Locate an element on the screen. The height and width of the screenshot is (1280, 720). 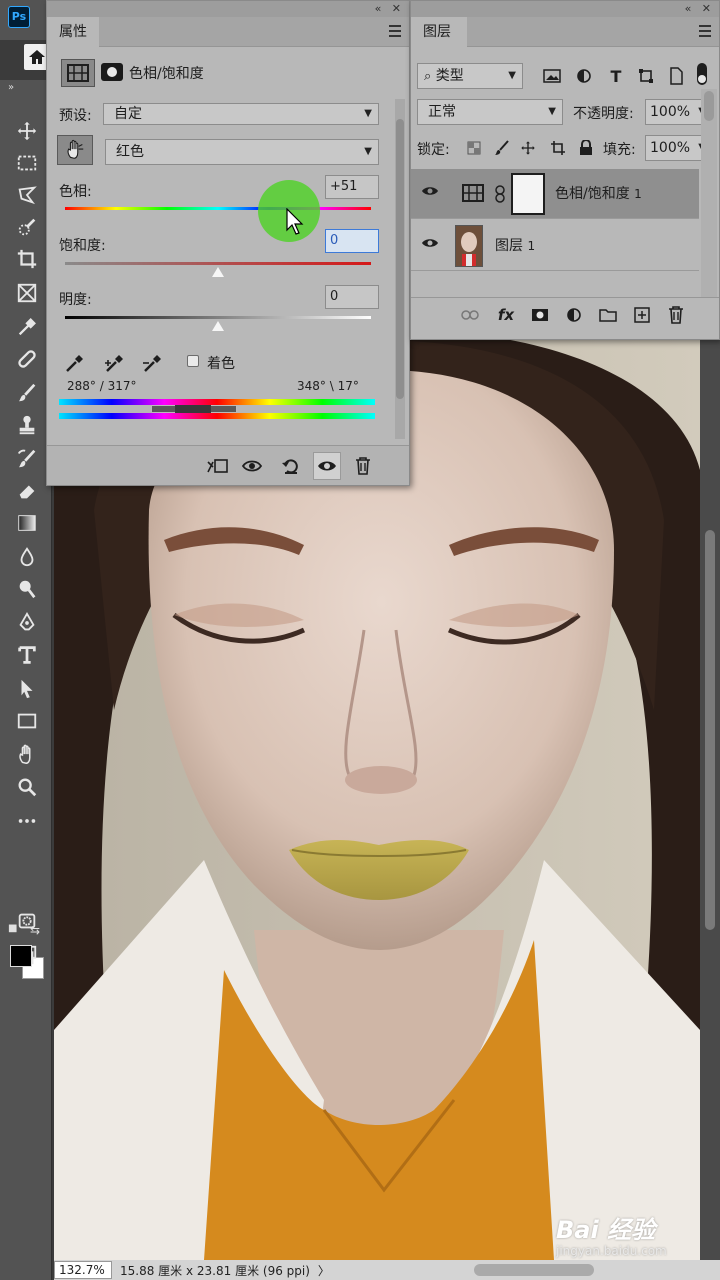
zoom-tool-icon is located at coordinates (27, 787).